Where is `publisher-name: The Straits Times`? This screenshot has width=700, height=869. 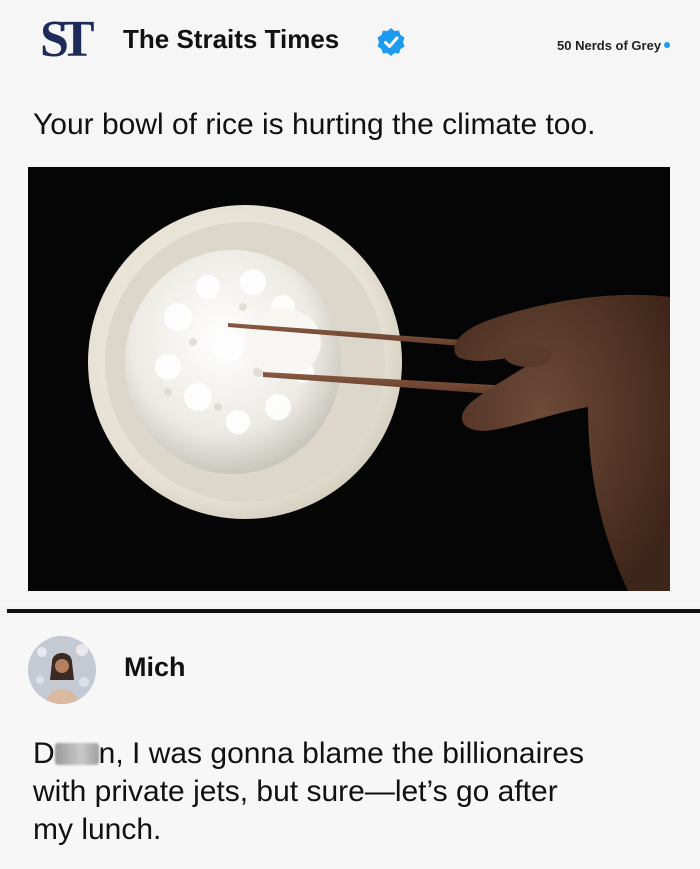 publisher-name: The Straits Times is located at coordinates (231, 39).